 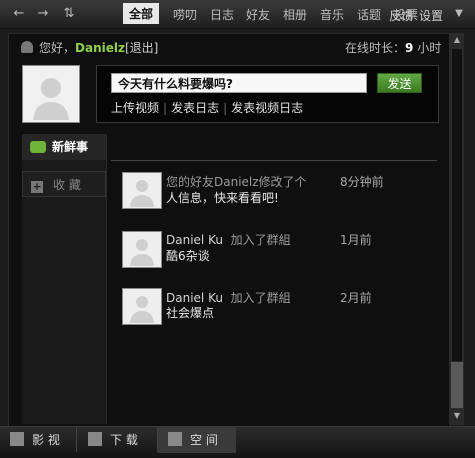 What do you see at coordinates (459, 14) in the screenshot?
I see `dropdown-icon: ▼` at bounding box center [459, 14].